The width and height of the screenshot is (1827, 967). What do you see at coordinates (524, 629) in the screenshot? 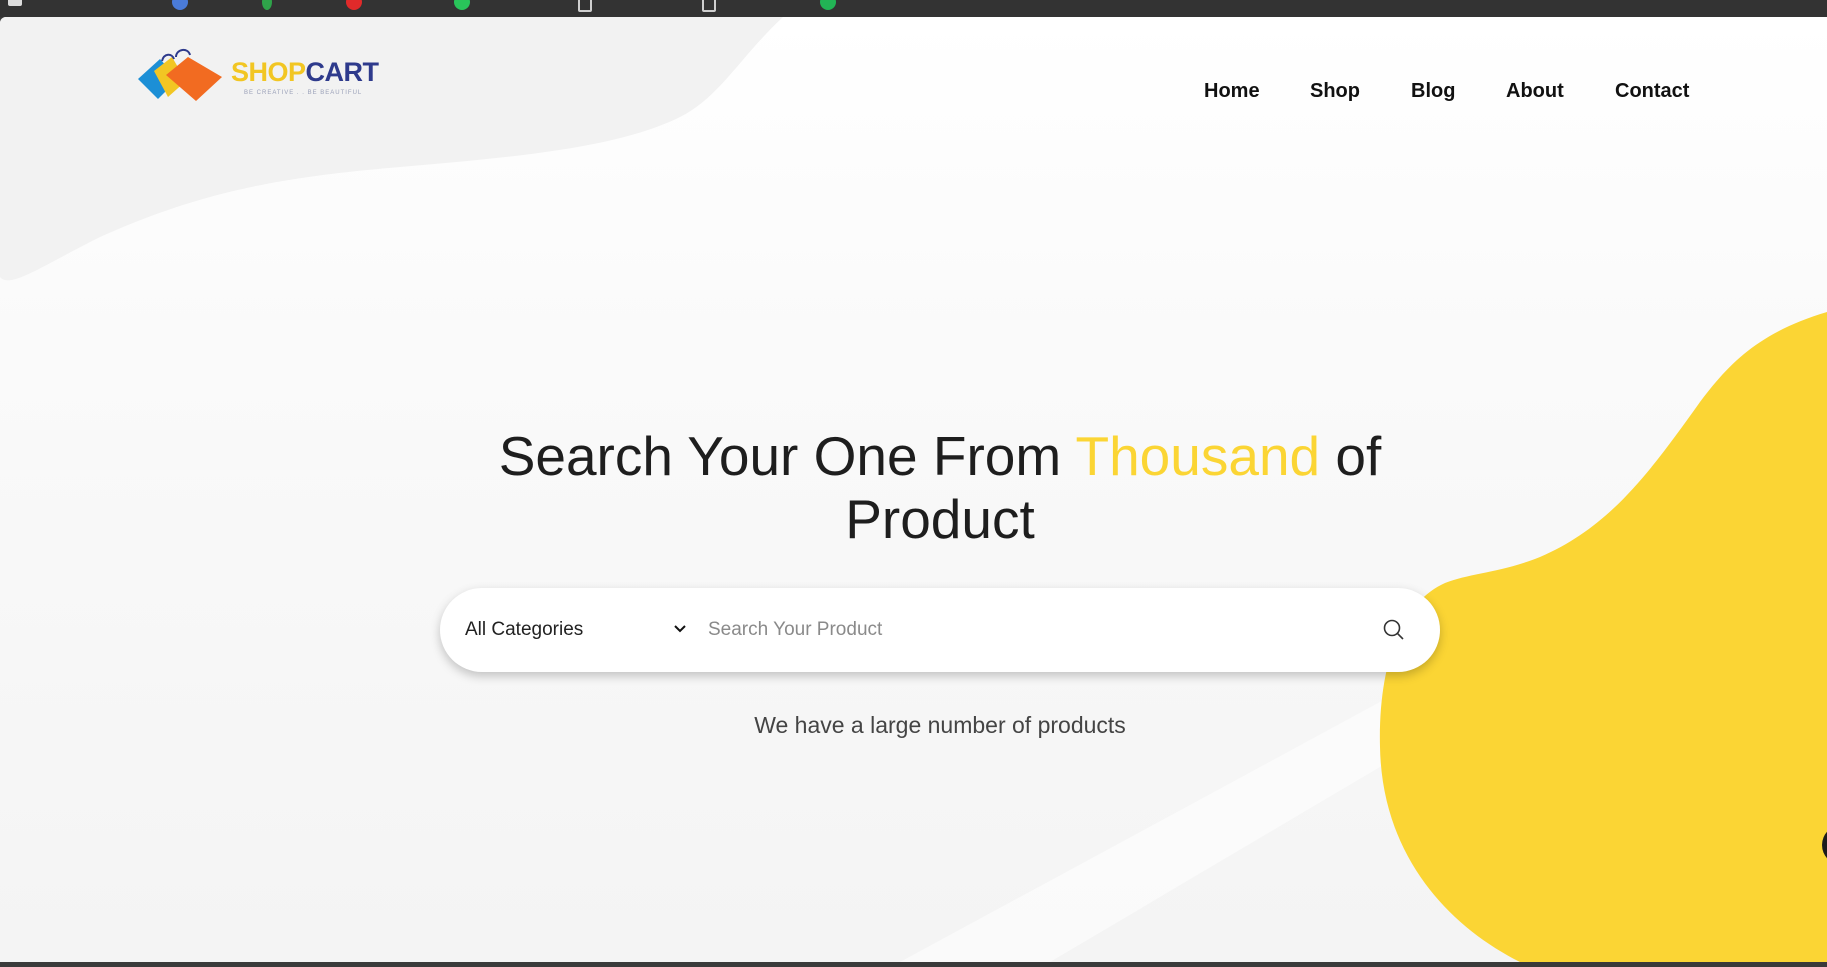
I see `category-select-value: All Categories` at bounding box center [524, 629].